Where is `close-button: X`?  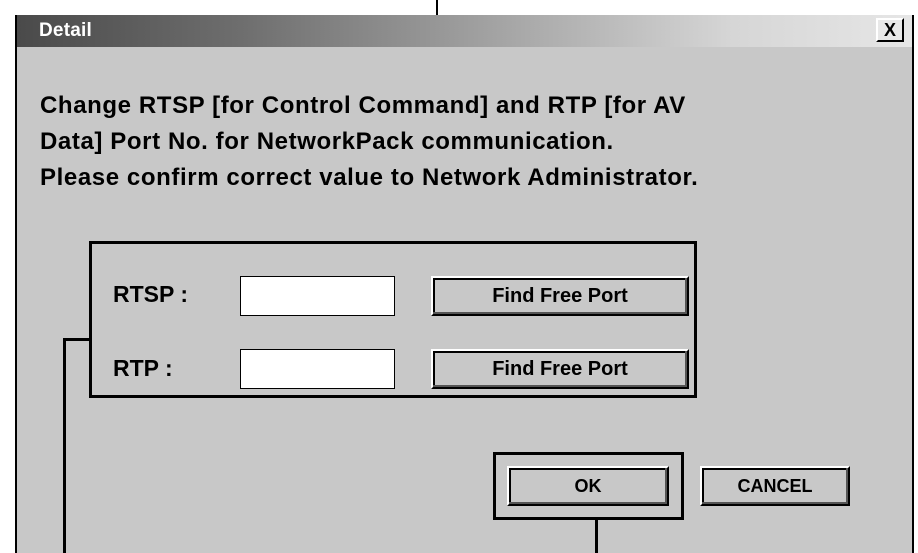 close-button: X is located at coordinates (890, 30).